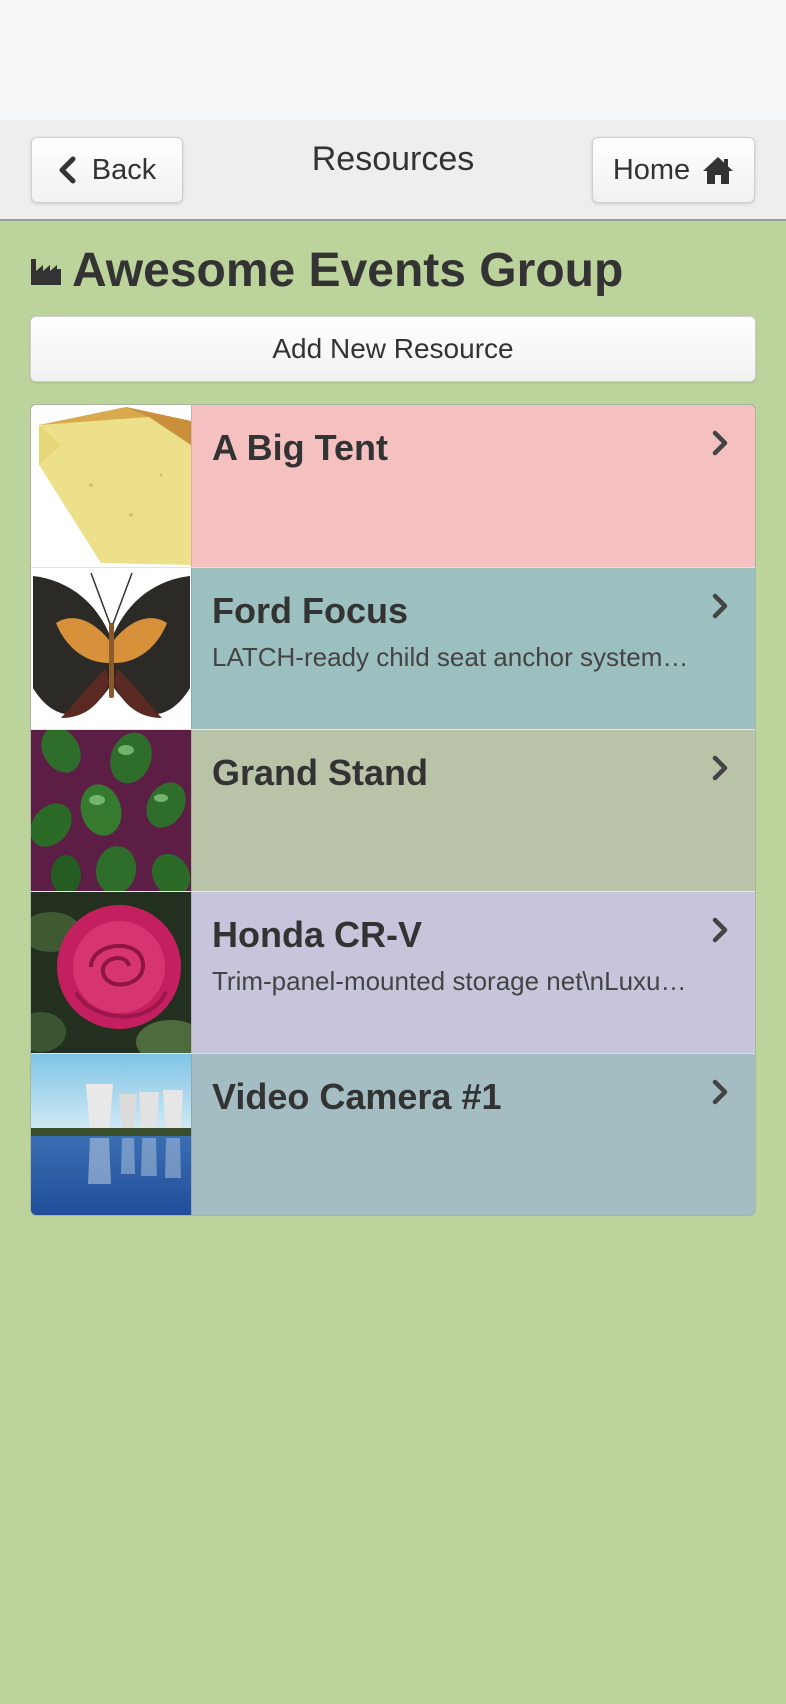 The width and height of the screenshot is (786, 1704). I want to click on resource-item: Grand Stand, so click(393, 810).